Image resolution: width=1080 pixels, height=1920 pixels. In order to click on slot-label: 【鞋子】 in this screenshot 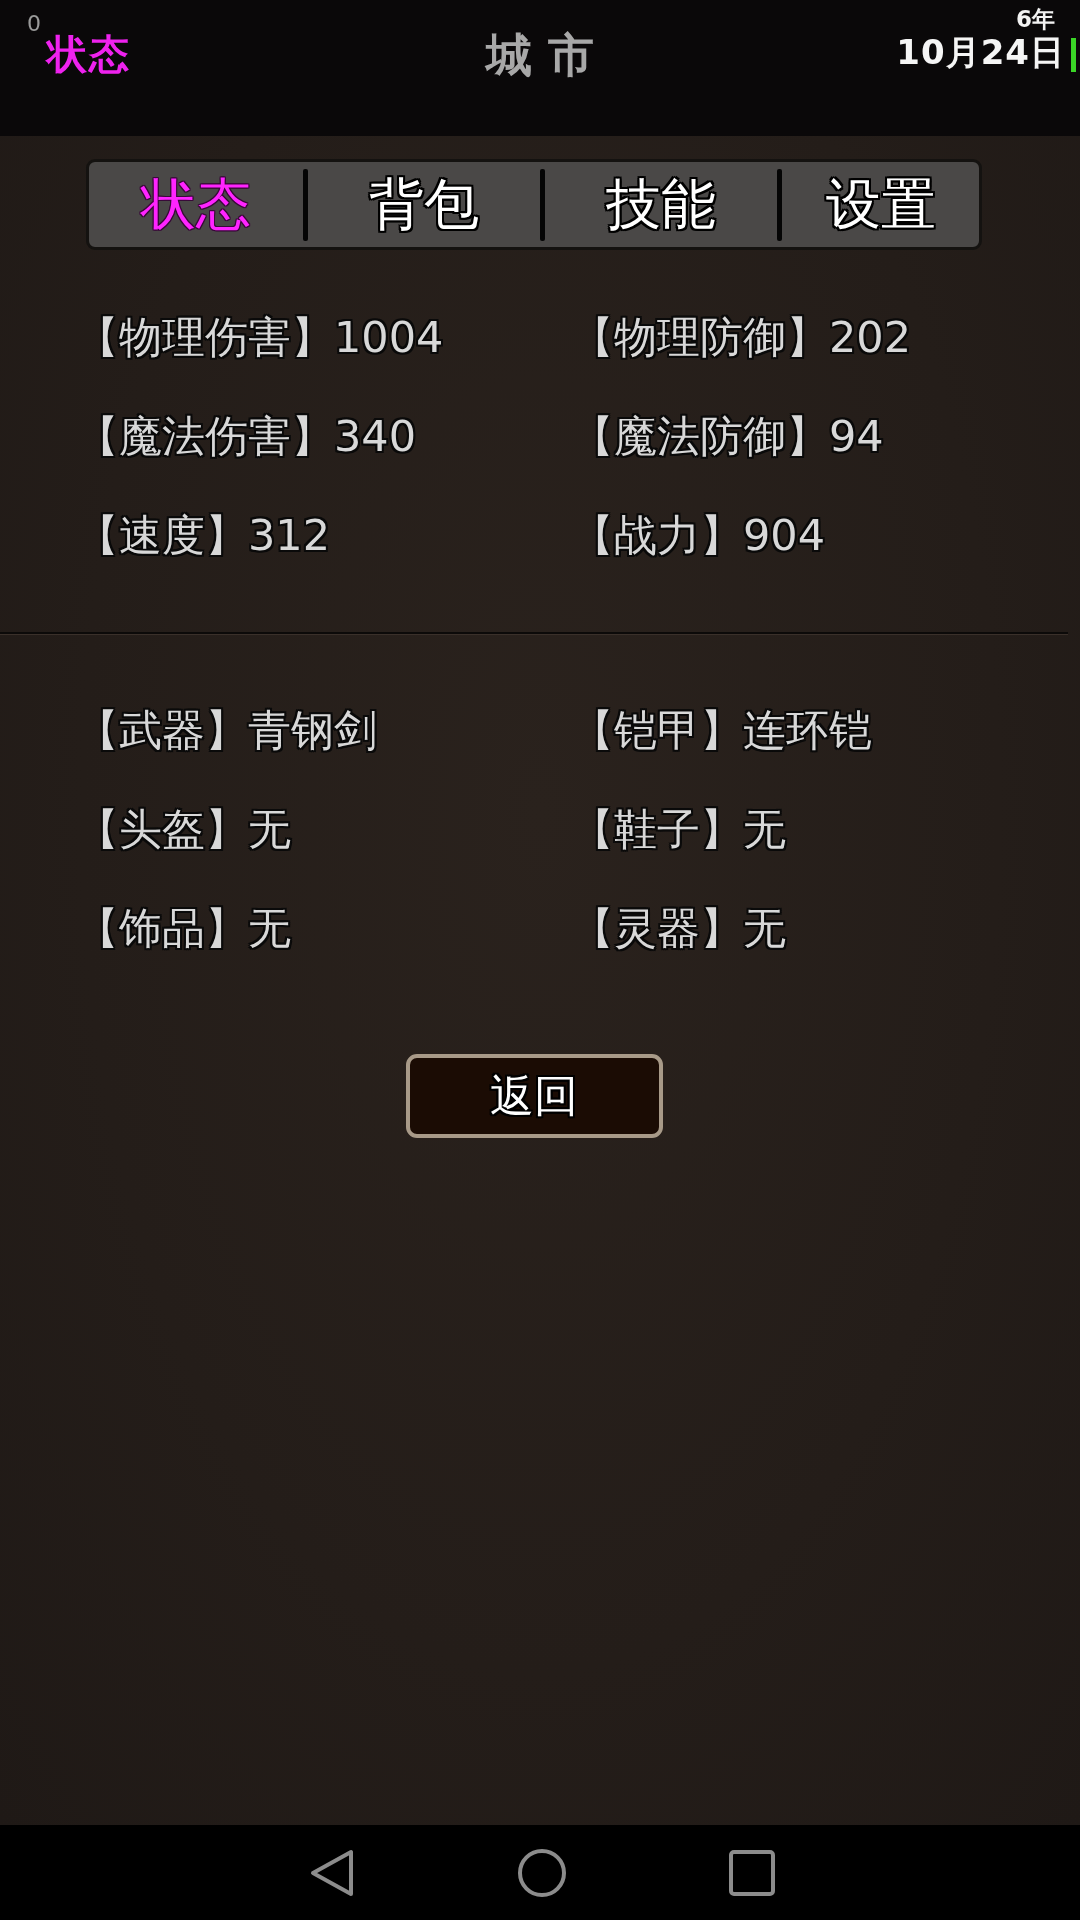, I will do `click(657, 828)`.